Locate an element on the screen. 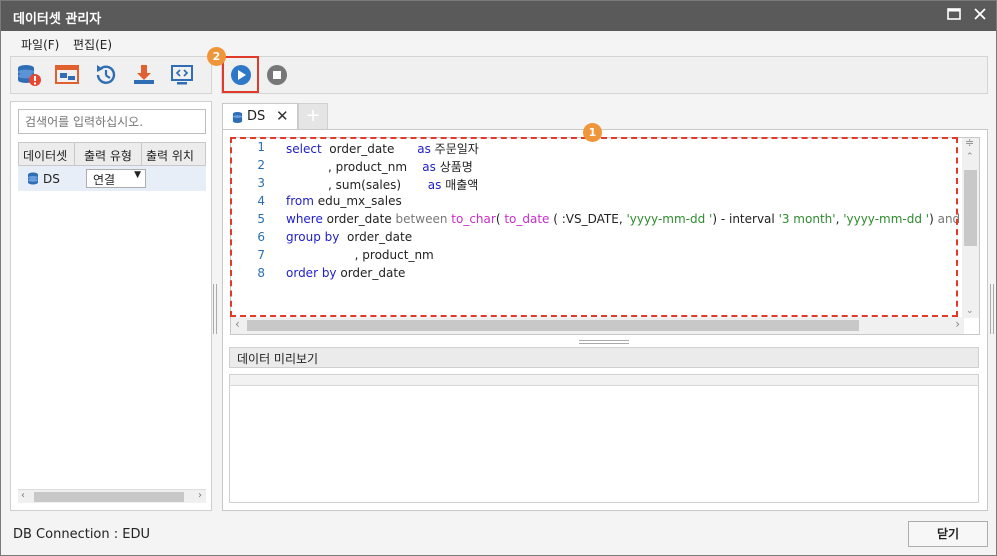 This screenshot has width=997, height=556. col-output-location: 출력 위치 is located at coordinates (173, 154).